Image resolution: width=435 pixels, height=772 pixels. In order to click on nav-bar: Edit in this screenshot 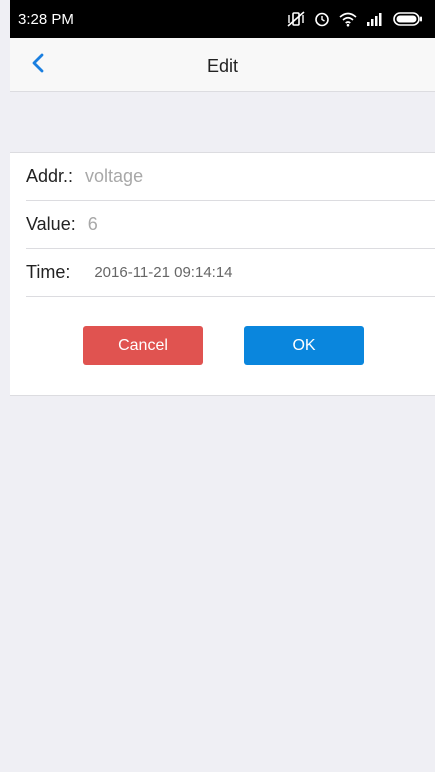, I will do `click(222, 65)`.